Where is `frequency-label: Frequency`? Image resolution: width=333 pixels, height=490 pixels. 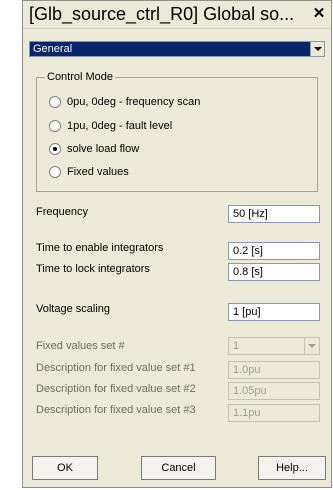
frequency-label: Frequency is located at coordinates (62, 212).